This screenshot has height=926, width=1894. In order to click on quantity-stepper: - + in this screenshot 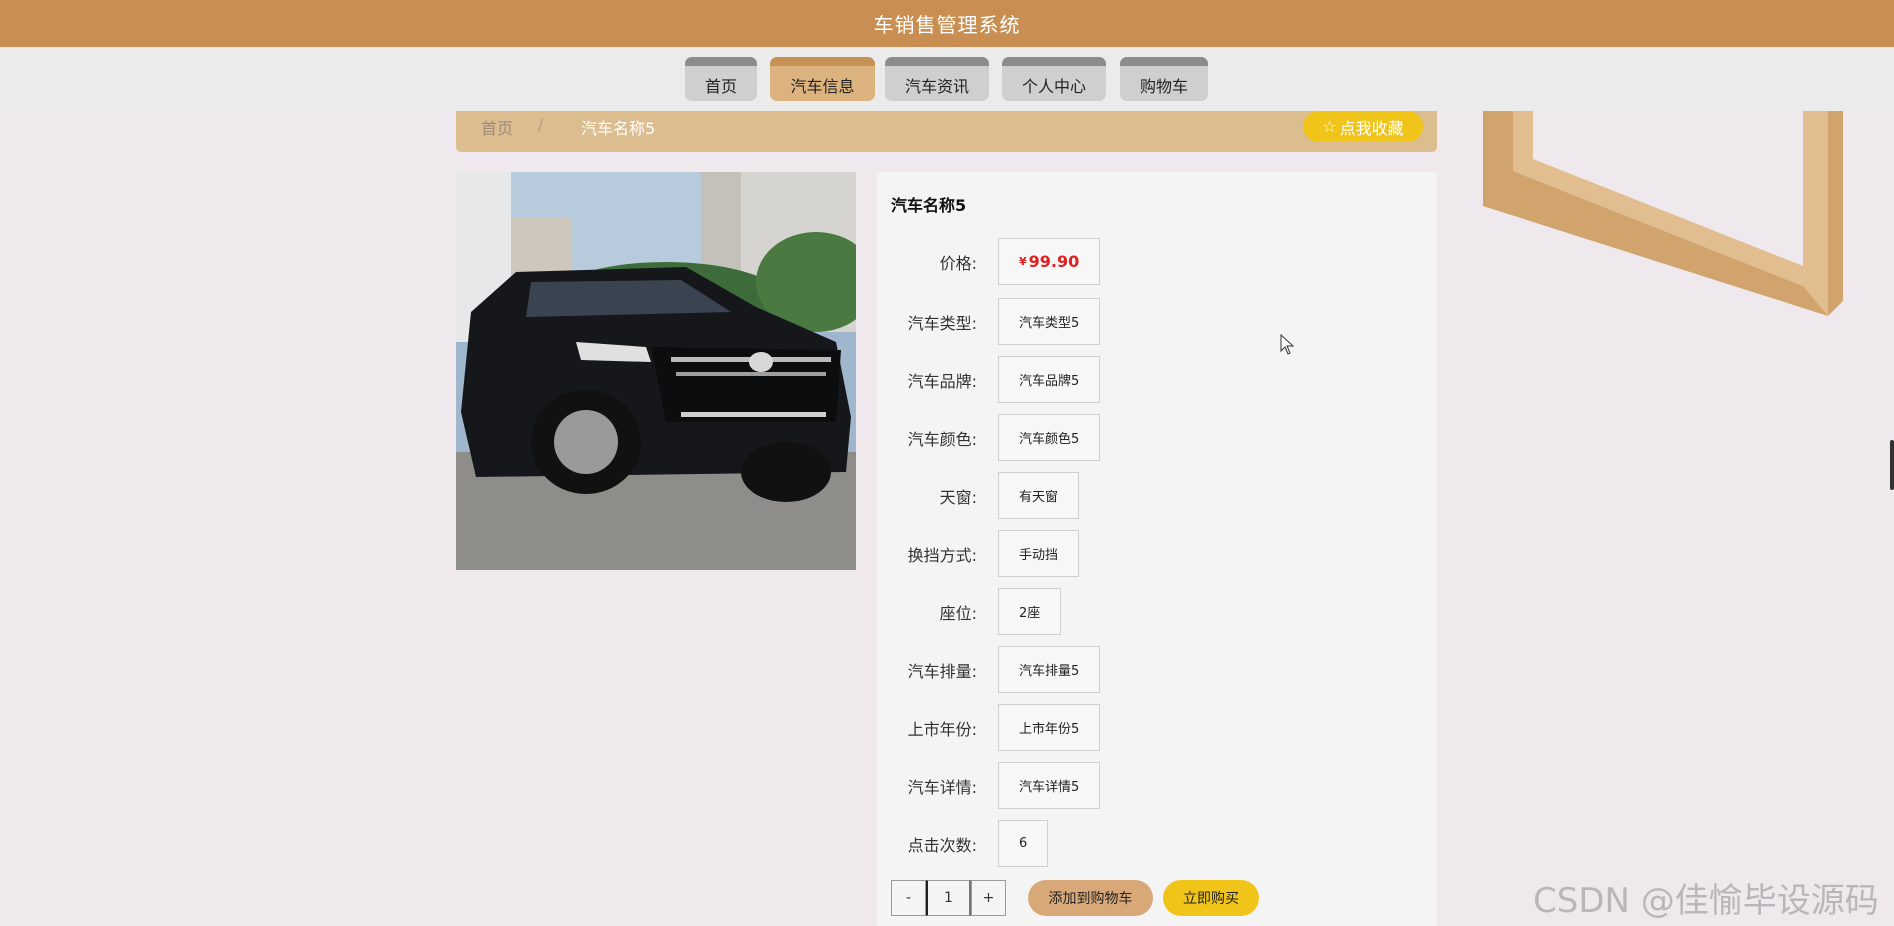, I will do `click(948, 898)`.